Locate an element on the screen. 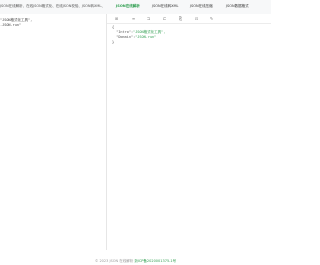 This screenshot has width=320, height=265. footer: © 2023 JSON 在线解析 浙ICP备2020001375-1号 is located at coordinates (135, 262).